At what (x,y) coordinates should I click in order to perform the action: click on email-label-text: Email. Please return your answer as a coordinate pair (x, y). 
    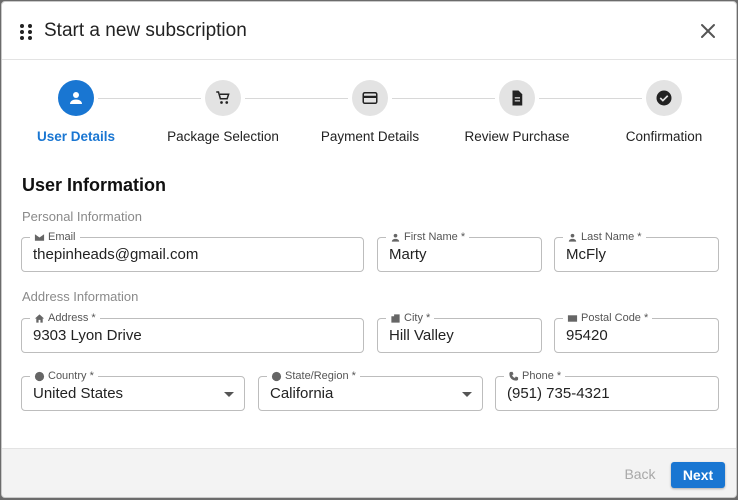
    Looking at the image, I should click on (62, 237).